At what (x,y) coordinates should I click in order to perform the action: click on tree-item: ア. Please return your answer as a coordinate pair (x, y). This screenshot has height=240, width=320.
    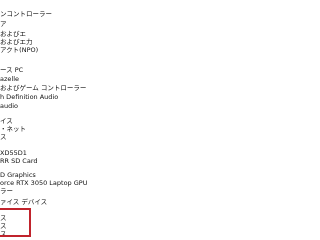
    Looking at the image, I should click on (120, 24).